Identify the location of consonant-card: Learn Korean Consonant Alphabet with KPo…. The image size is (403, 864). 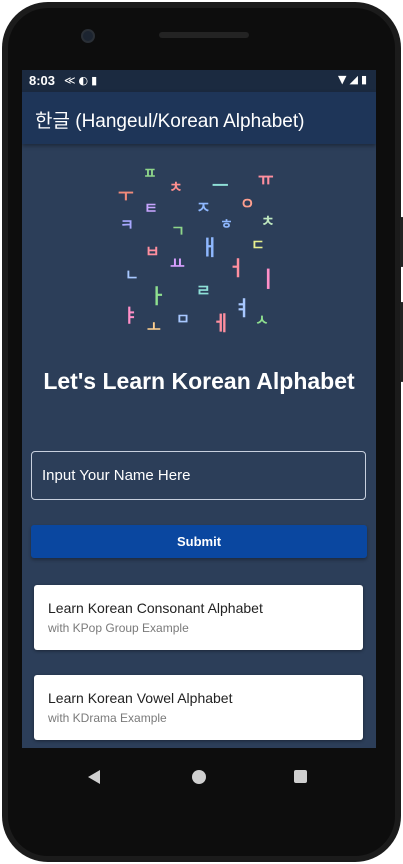
(198, 617).